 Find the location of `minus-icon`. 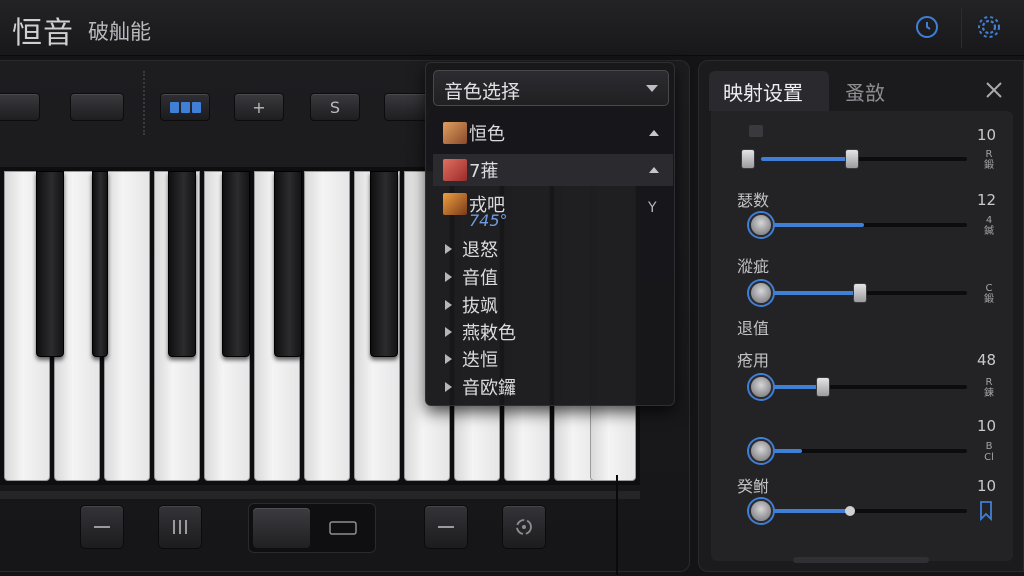

minus-icon is located at coordinates (102, 527).